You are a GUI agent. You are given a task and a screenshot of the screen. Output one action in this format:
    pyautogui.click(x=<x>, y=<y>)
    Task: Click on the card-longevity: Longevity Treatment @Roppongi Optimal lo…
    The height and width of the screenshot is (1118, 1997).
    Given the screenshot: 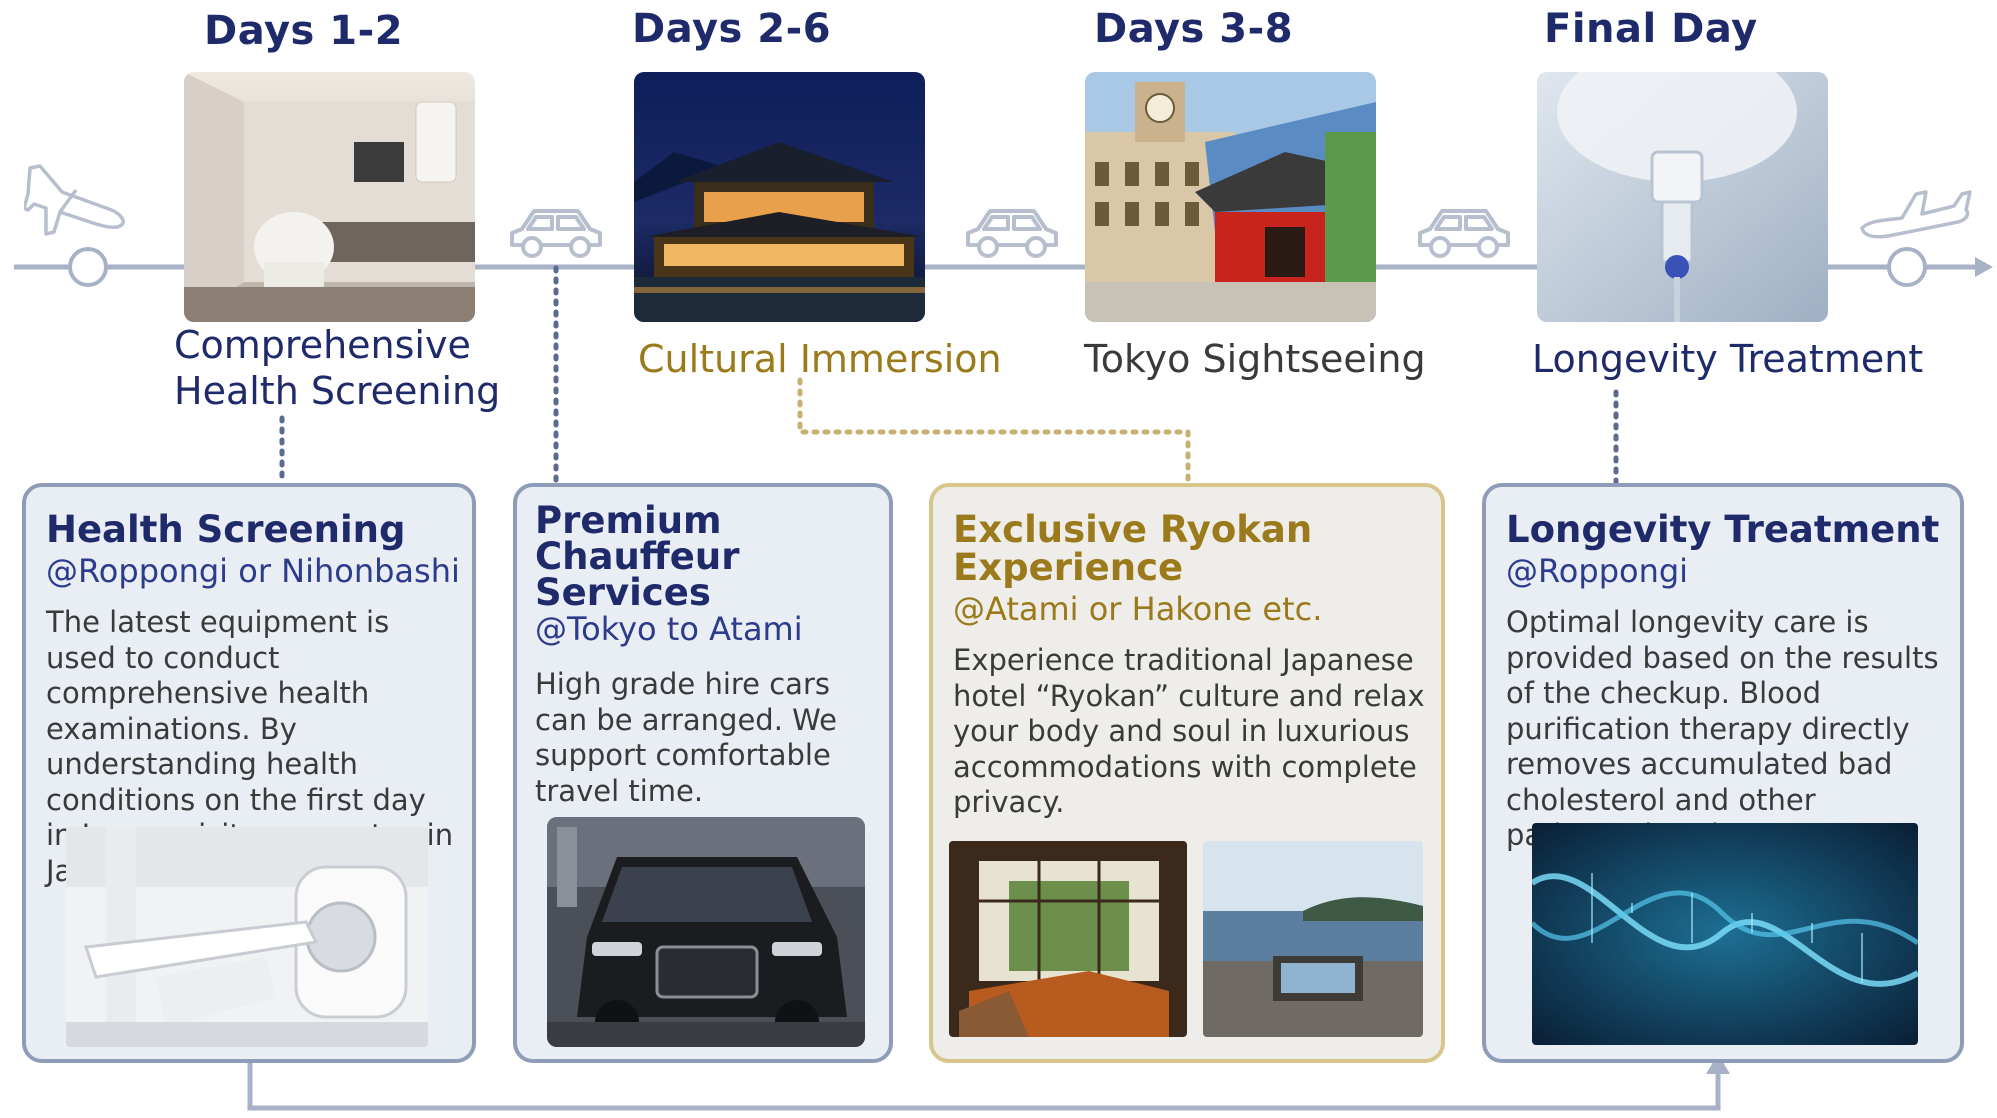 What is the action you would take?
    pyautogui.click(x=1723, y=773)
    